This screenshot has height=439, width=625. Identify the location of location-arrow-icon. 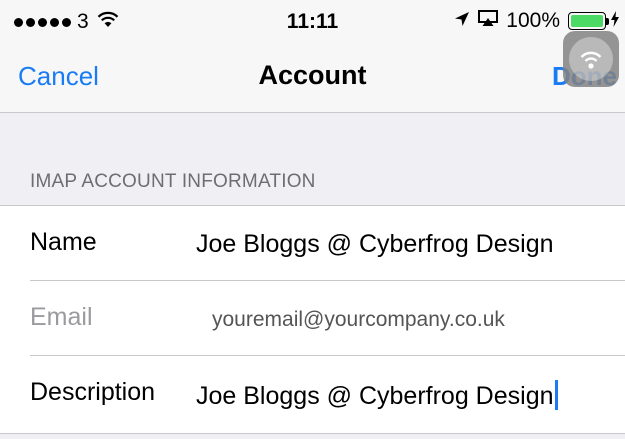
(462, 21).